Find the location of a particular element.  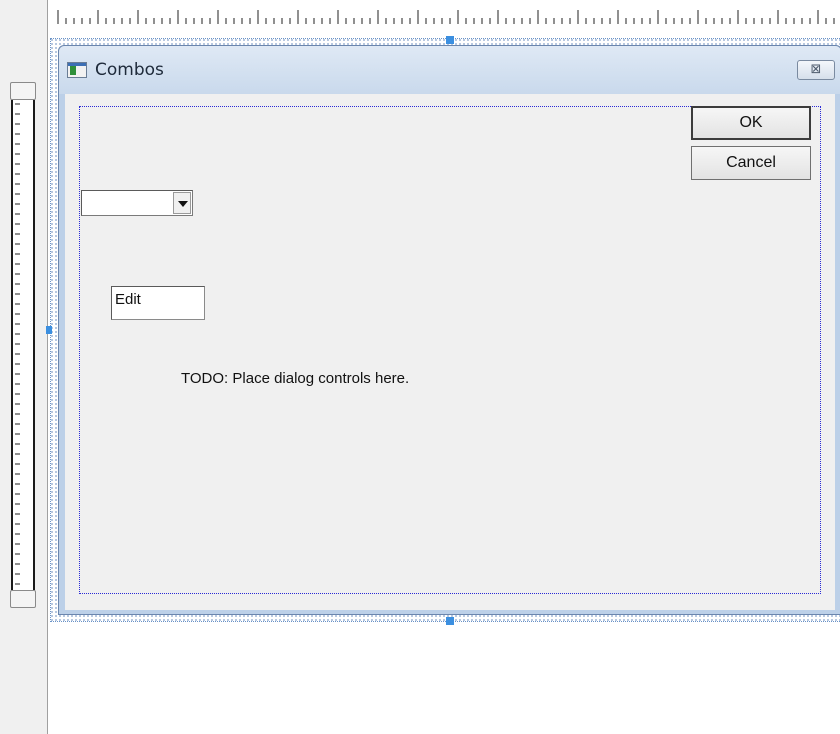

resize-handle-bottom is located at coordinates (450, 621).